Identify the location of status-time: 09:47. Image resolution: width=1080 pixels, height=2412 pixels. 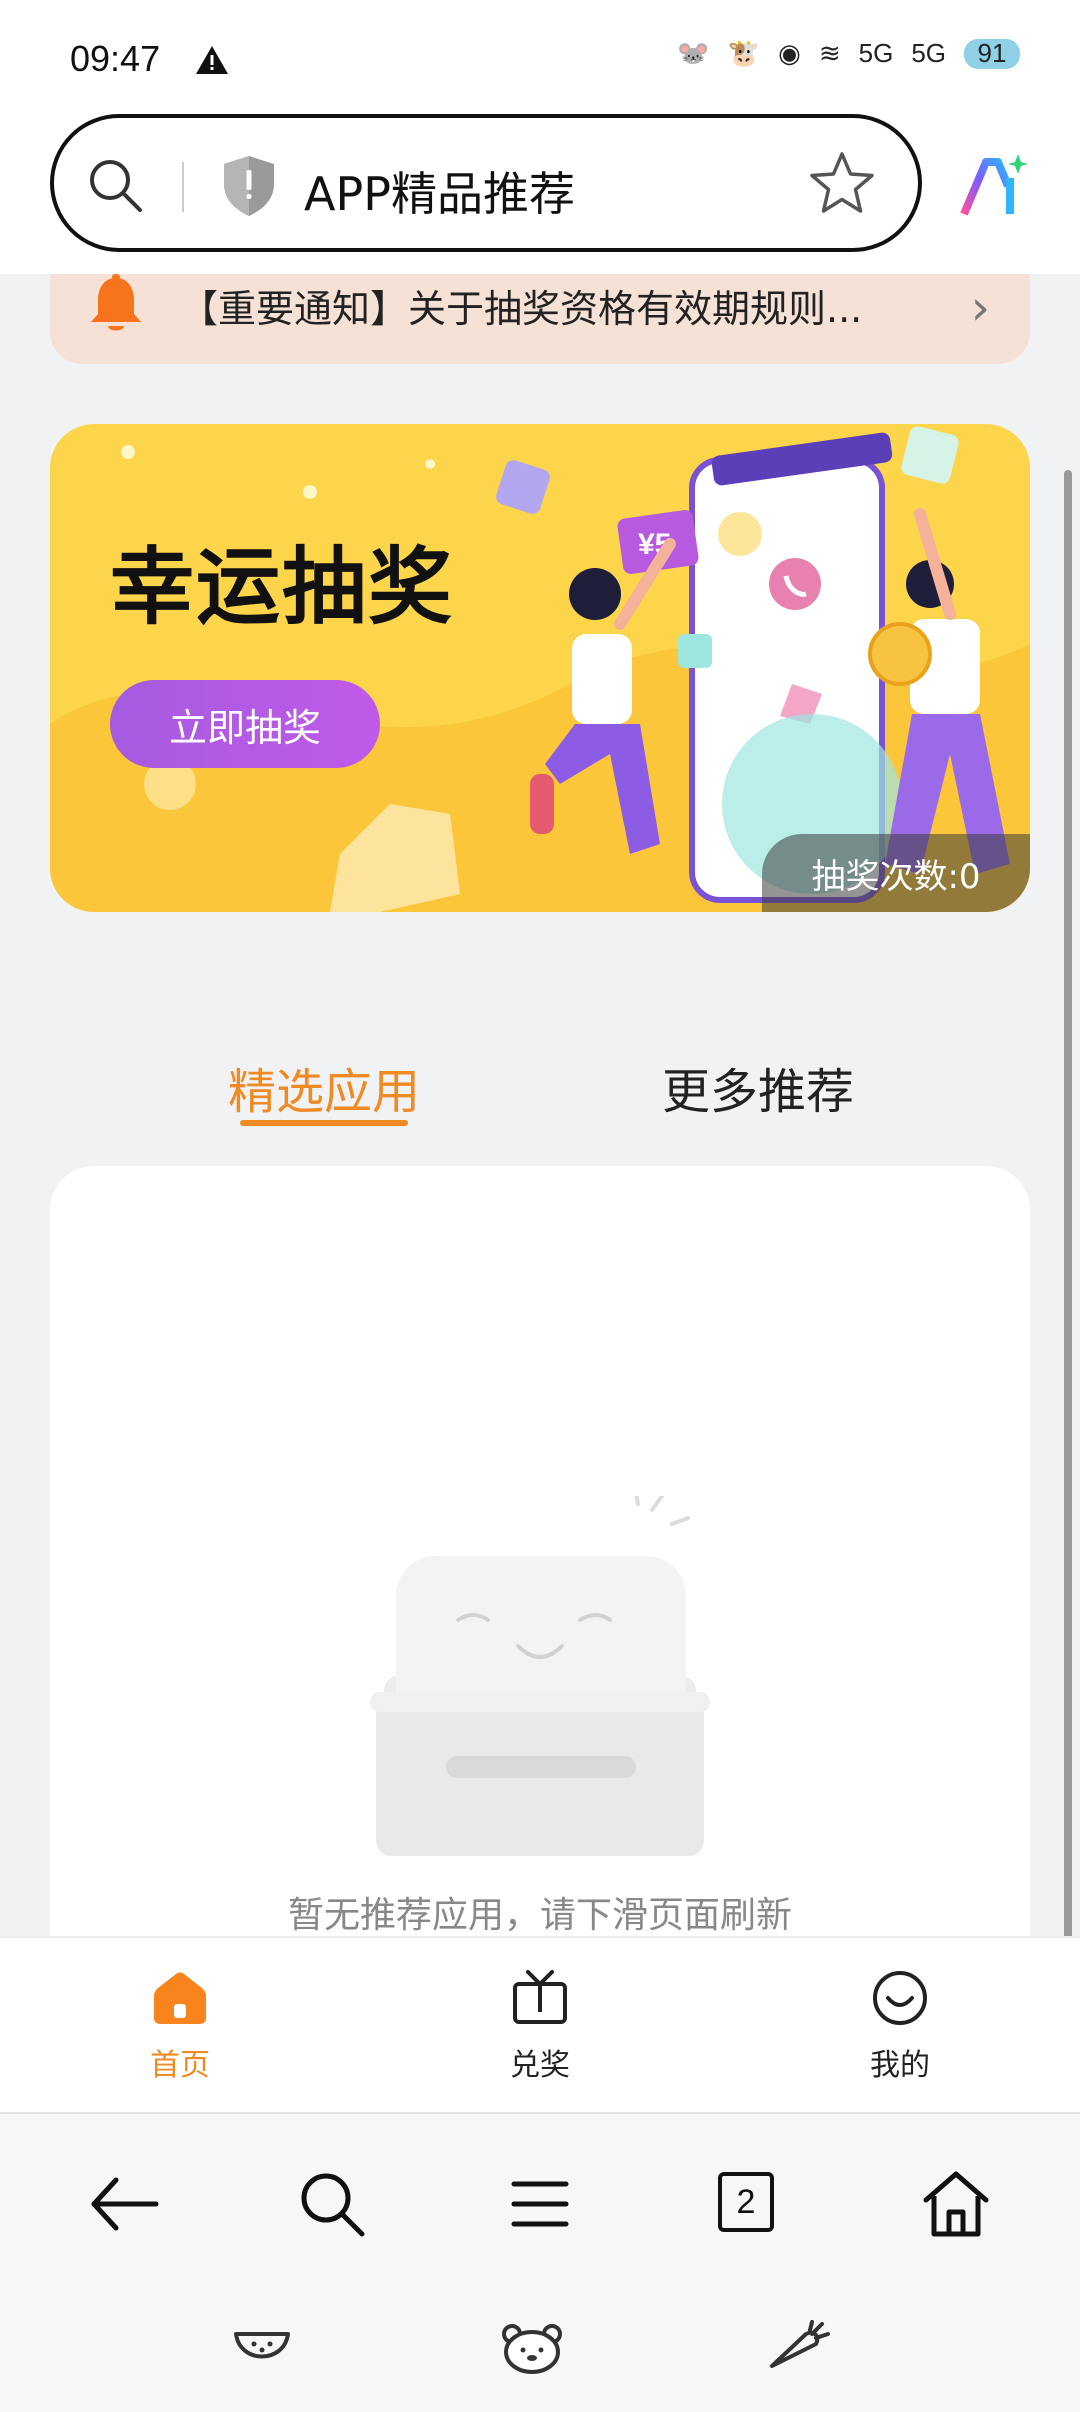
(115, 58).